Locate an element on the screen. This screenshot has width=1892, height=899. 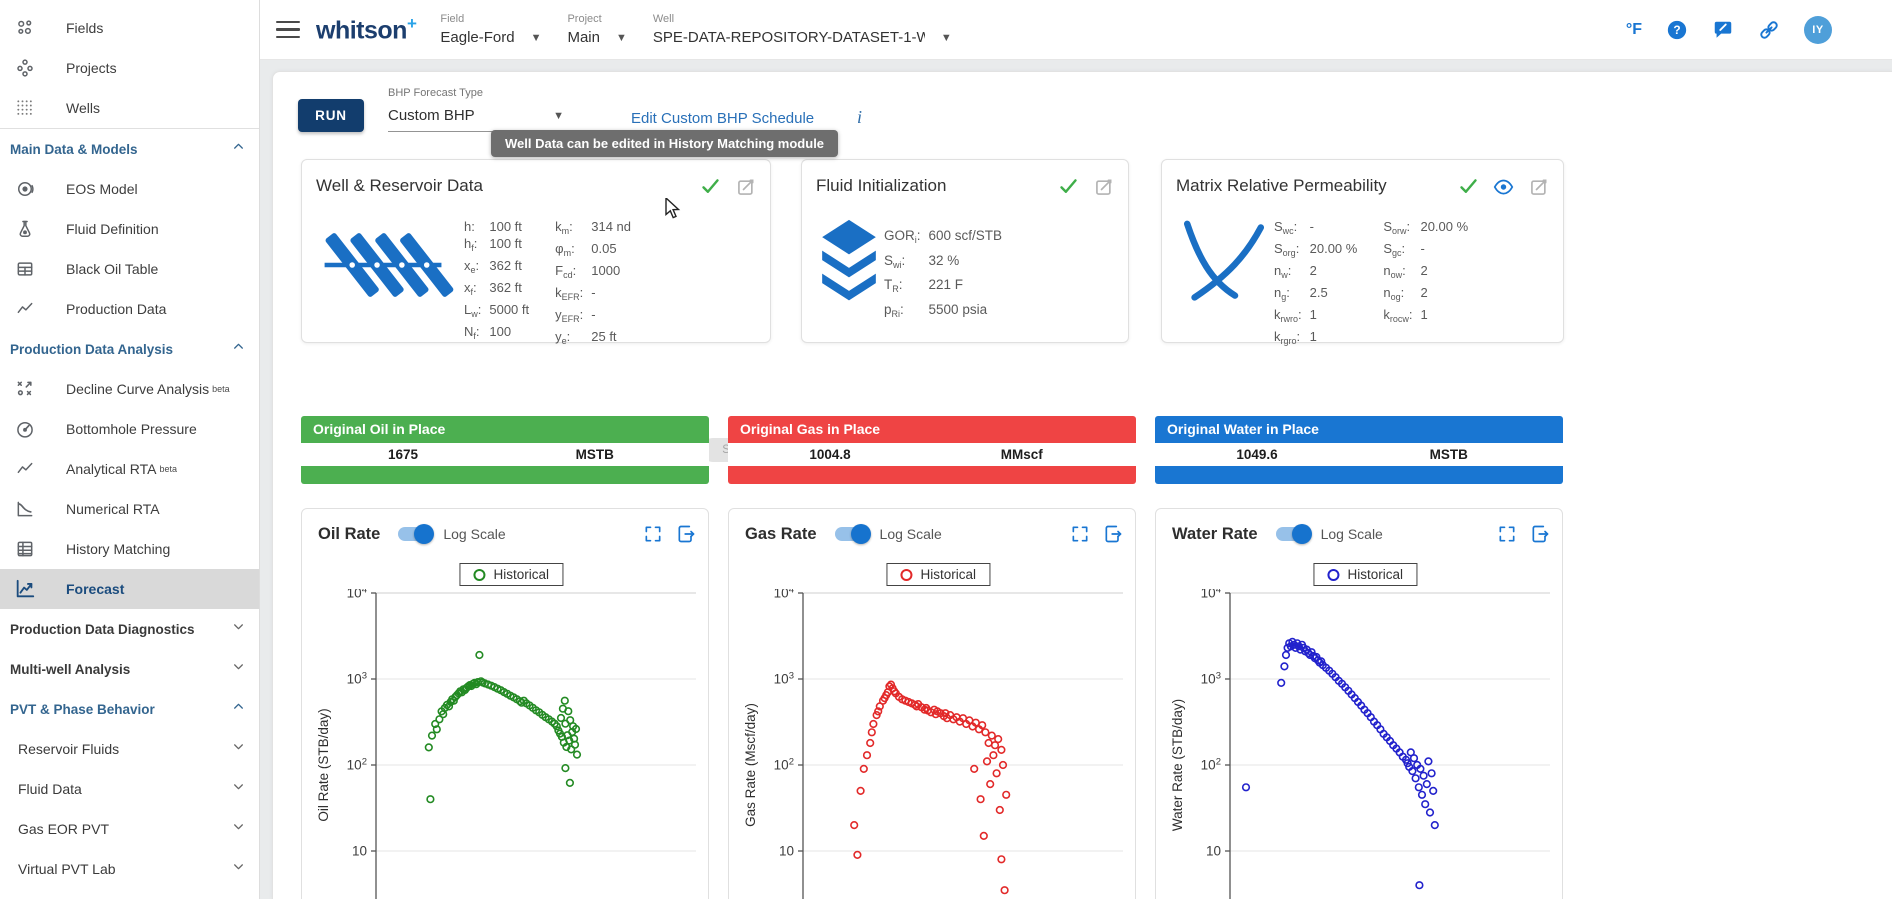
svg-text: 104 is located at coordinates (1211, 595).